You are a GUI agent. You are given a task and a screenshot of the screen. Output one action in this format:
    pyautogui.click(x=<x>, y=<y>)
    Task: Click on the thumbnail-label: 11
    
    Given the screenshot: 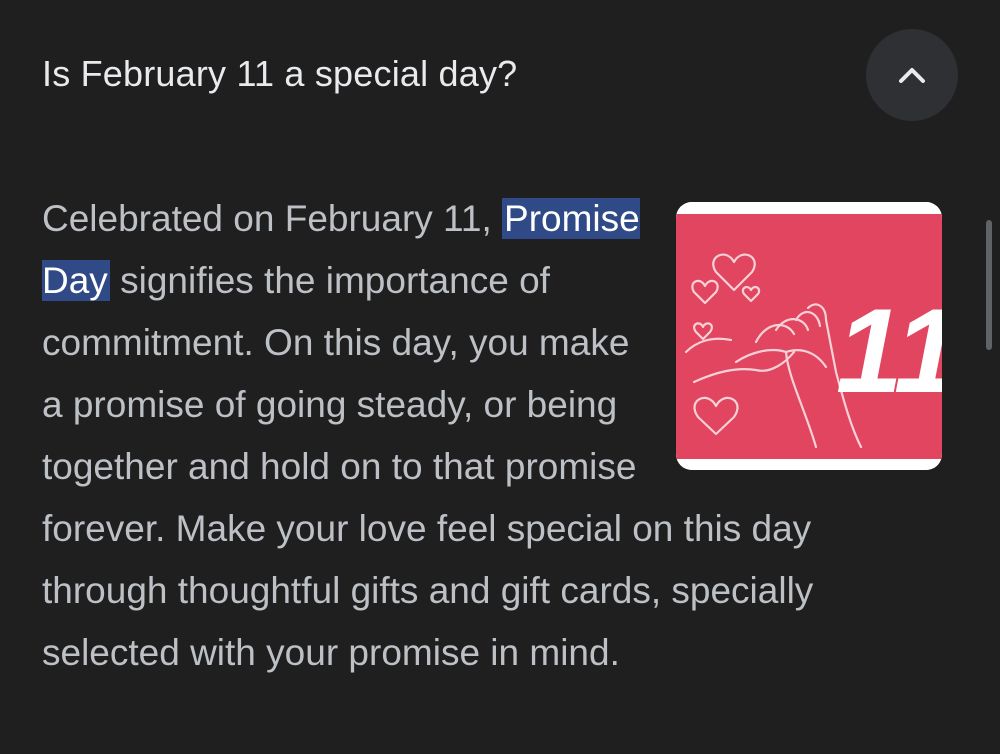 What is the action you would take?
    pyautogui.click(x=889, y=351)
    